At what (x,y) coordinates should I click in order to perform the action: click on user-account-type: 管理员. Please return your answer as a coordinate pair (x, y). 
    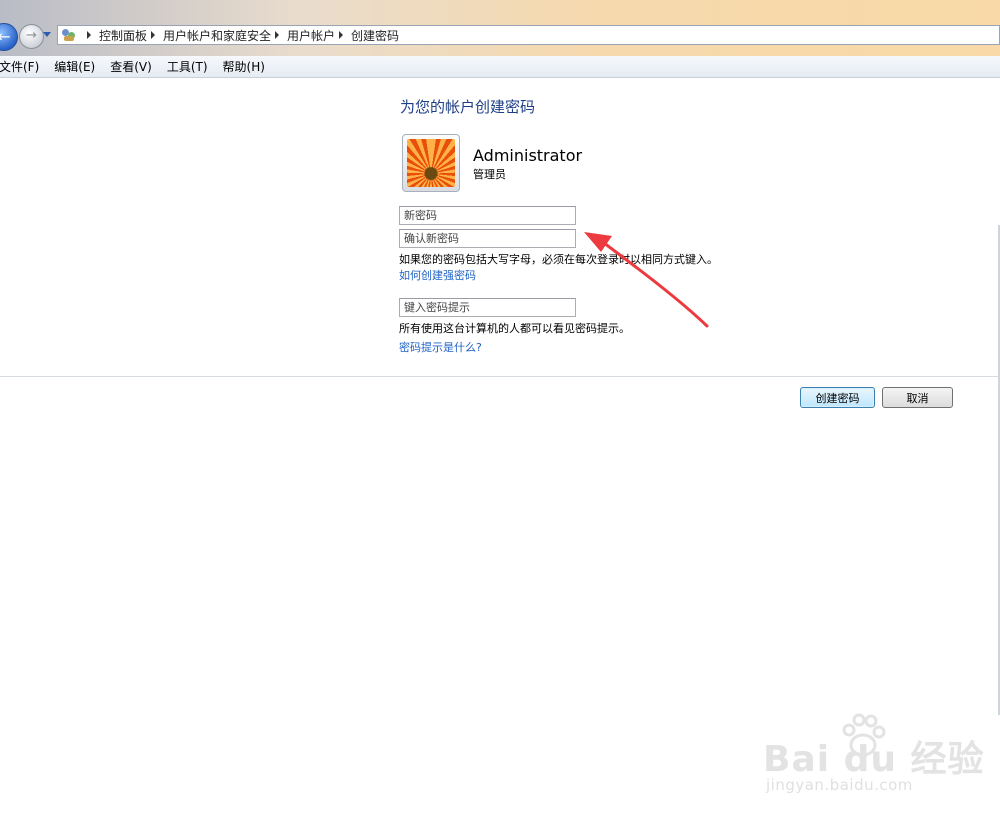
    Looking at the image, I should click on (489, 174).